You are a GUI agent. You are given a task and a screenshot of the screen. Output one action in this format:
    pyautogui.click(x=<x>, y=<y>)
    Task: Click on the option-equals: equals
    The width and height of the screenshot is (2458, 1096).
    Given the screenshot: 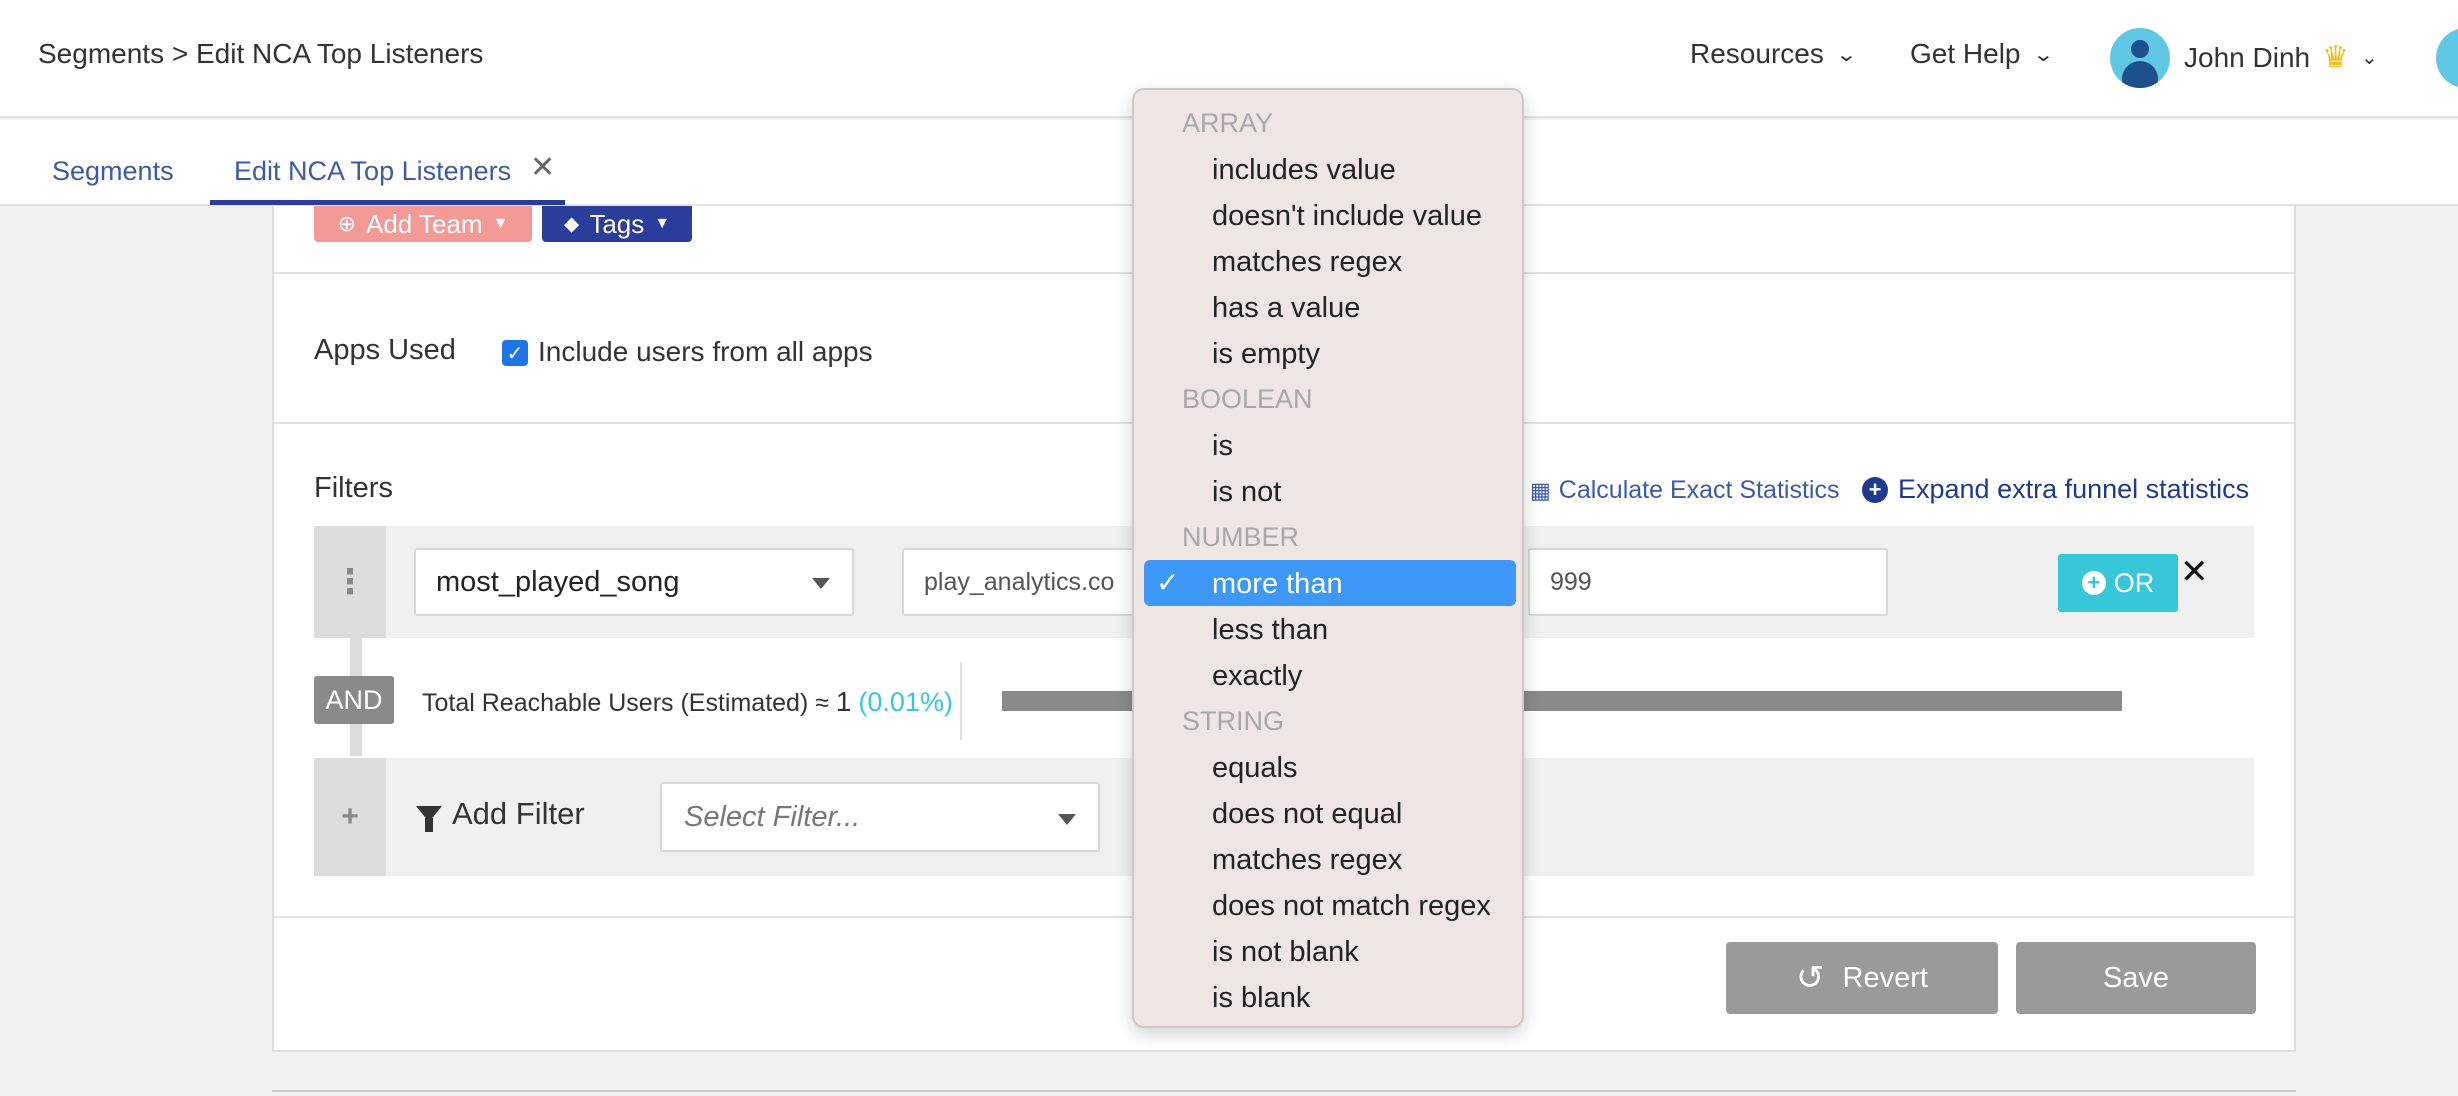 What is the action you would take?
    pyautogui.click(x=1254, y=768)
    